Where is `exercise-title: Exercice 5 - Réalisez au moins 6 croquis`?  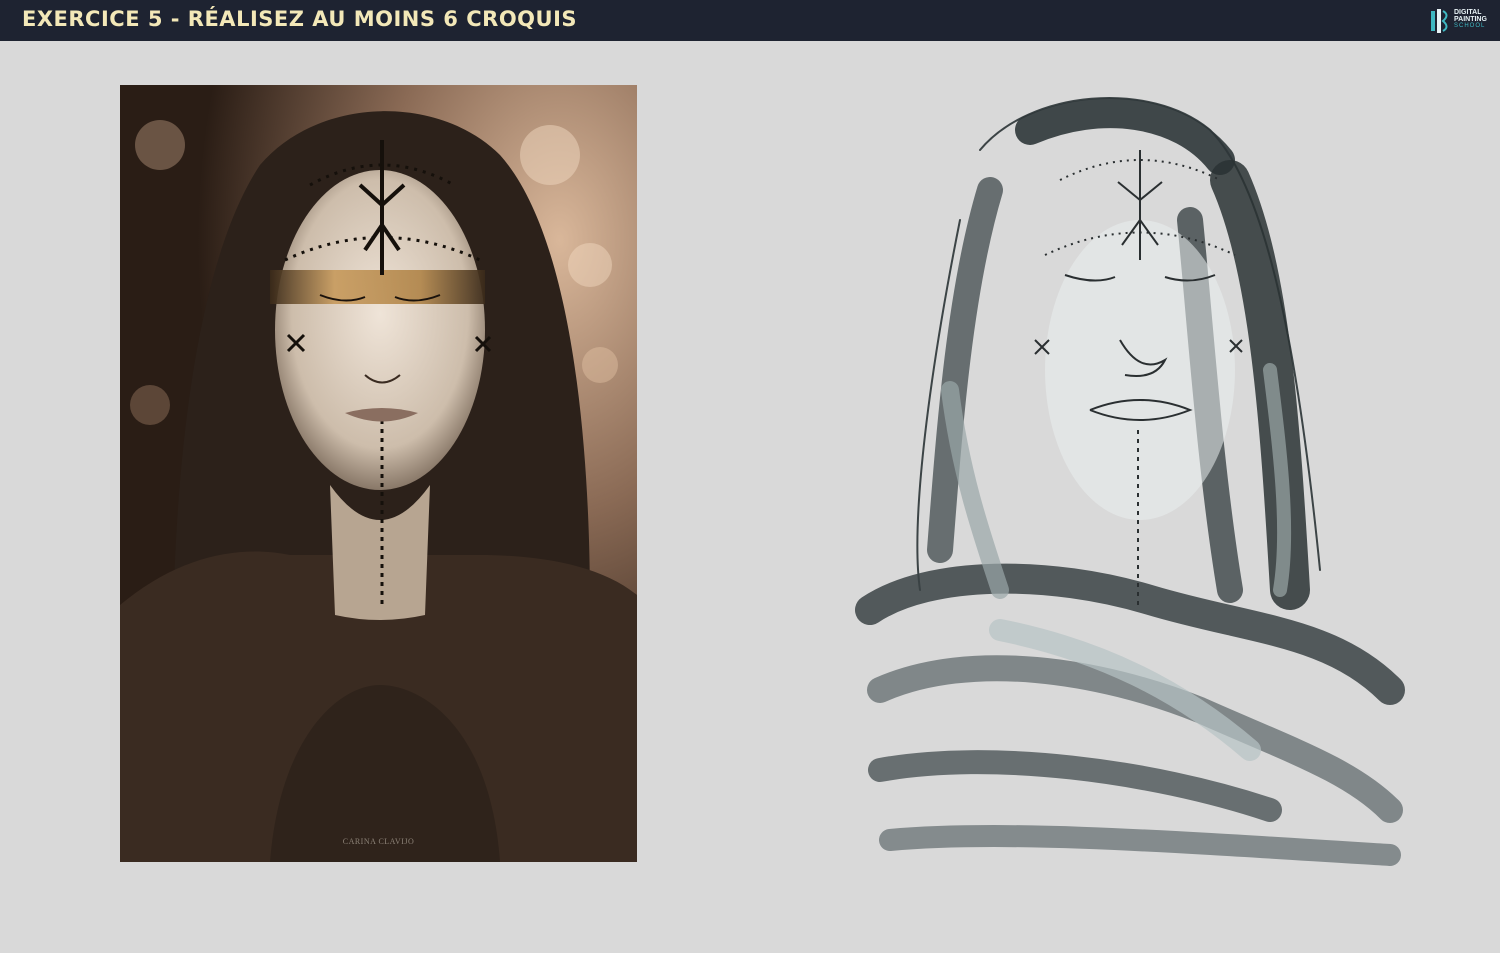
exercise-title: Exercice 5 - Réalisez au moins 6 croquis is located at coordinates (300, 19).